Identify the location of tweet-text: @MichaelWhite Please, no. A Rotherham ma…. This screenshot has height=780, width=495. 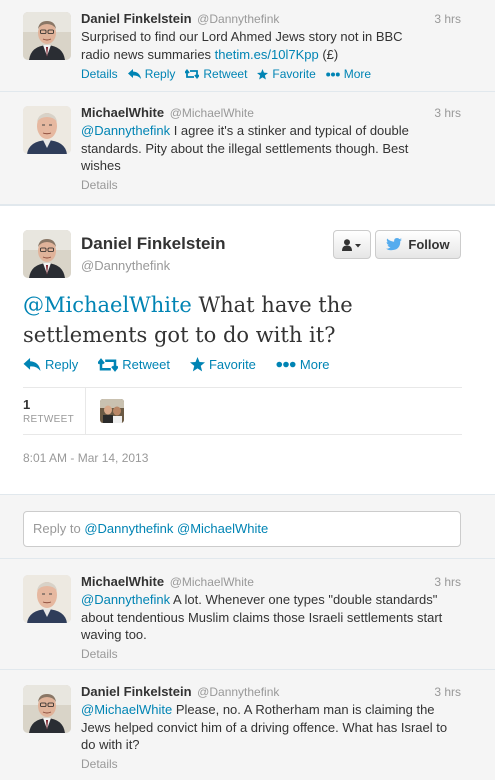
(264, 727).